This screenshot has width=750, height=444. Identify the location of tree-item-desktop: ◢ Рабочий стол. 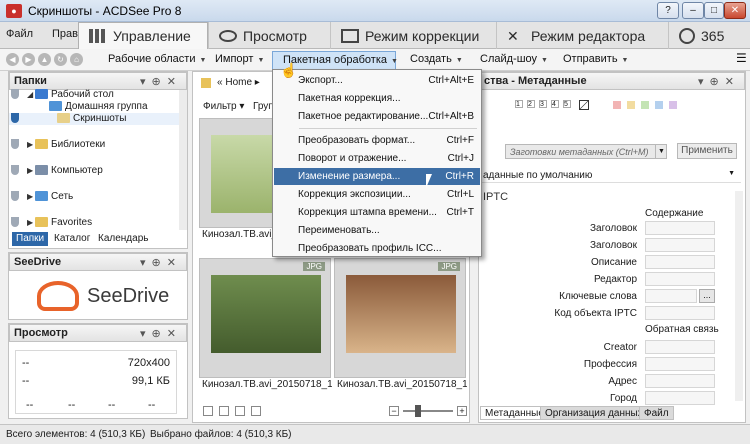
(62, 95).